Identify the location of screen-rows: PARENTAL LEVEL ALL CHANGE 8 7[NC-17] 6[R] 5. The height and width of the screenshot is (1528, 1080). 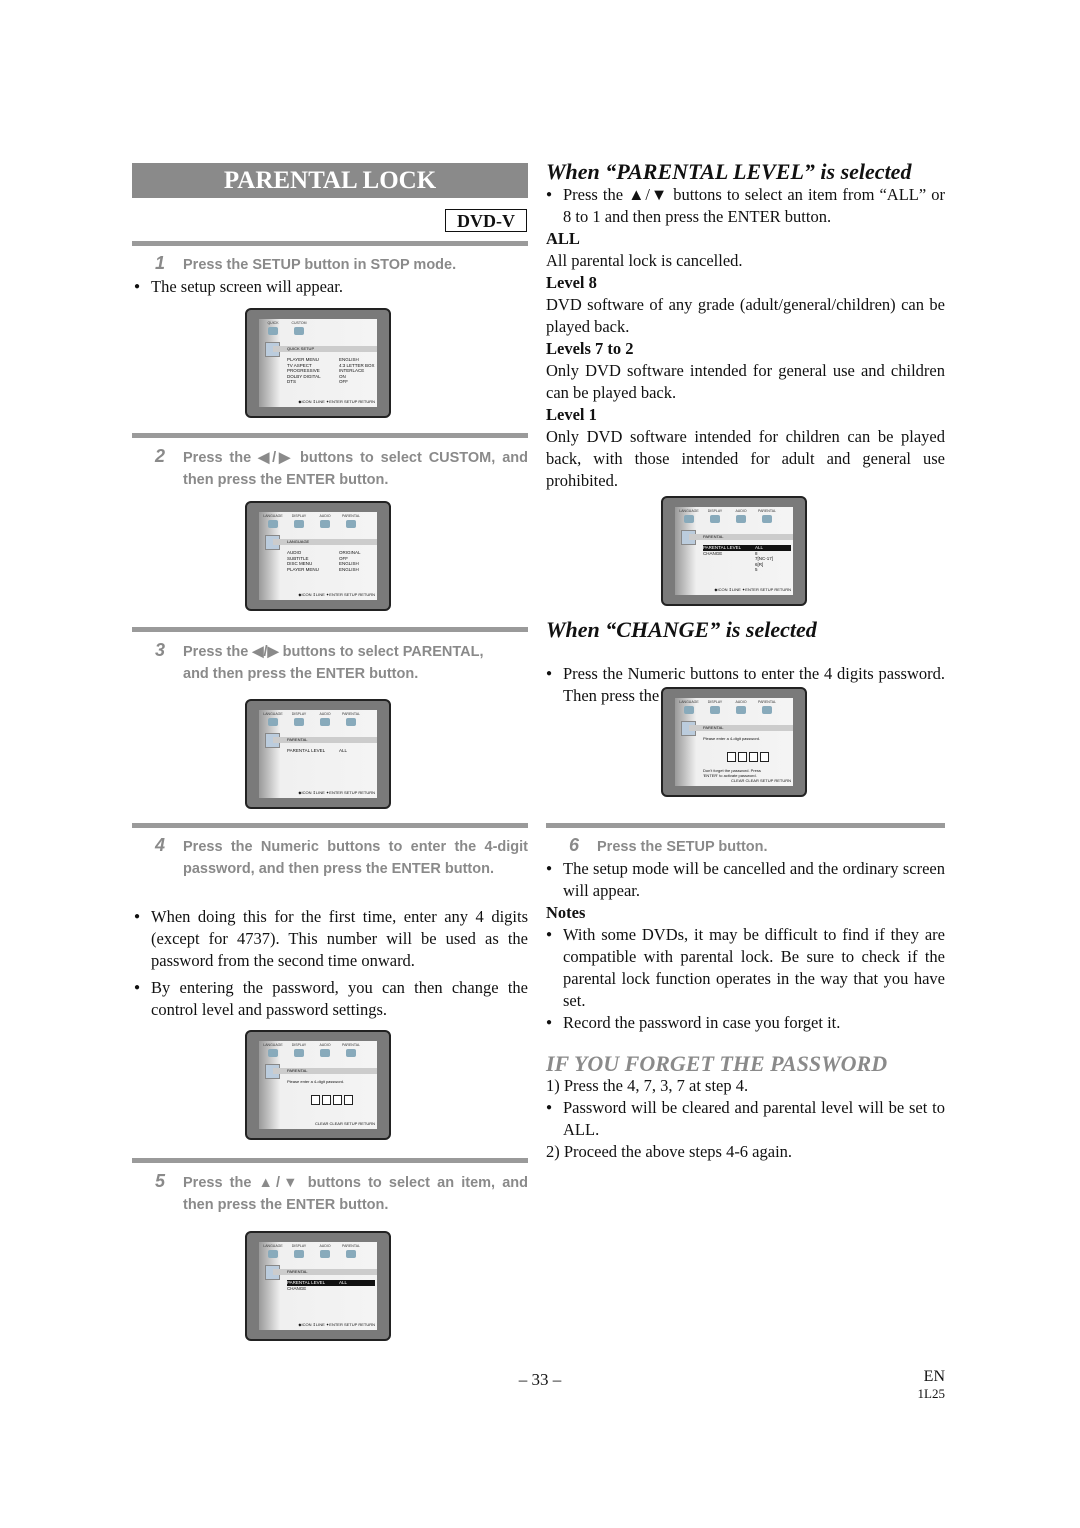
(747, 559).